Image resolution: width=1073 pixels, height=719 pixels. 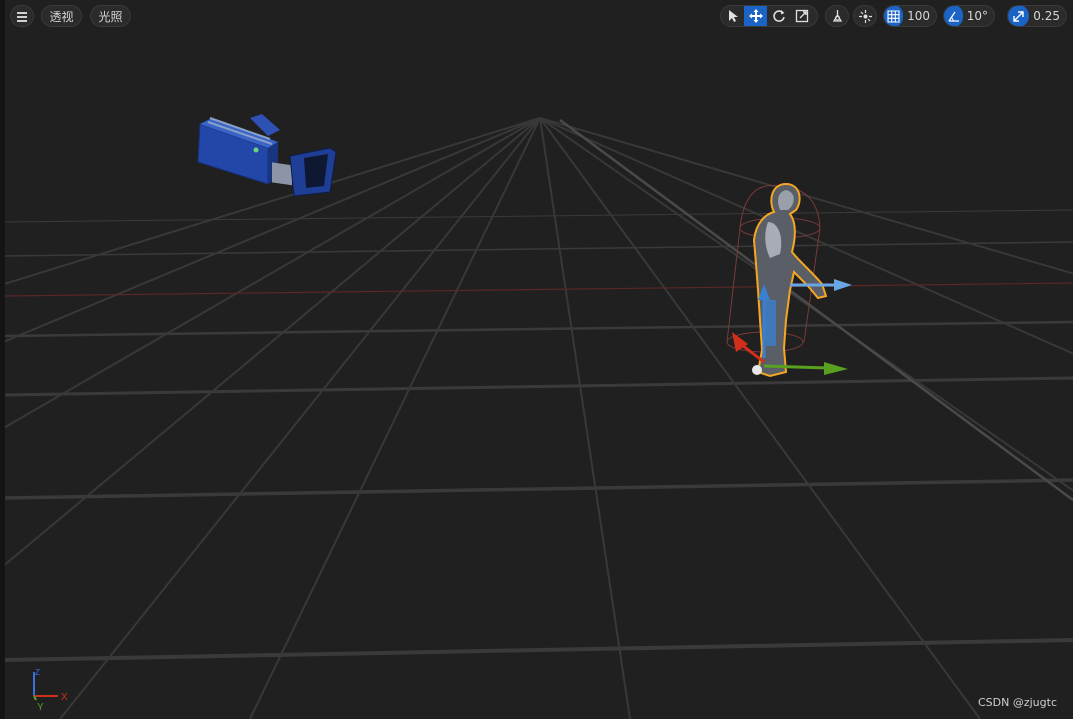 I want to click on axis-x-label: X, so click(x=64, y=697).